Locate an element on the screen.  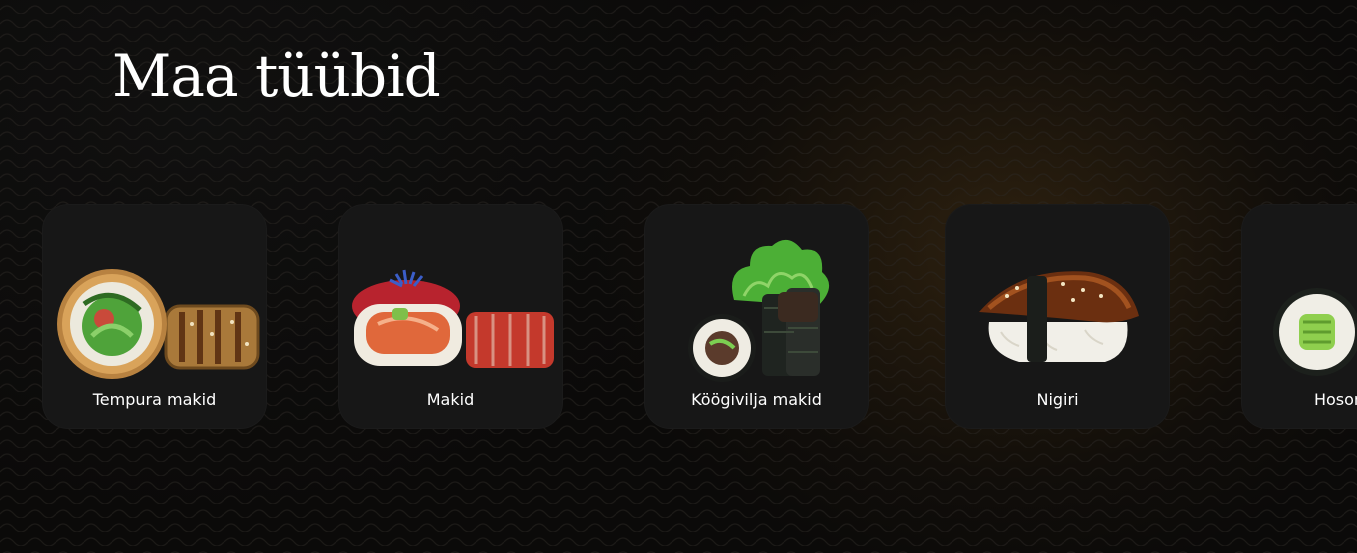
vegetable-maki-image is located at coordinates (759, 310).